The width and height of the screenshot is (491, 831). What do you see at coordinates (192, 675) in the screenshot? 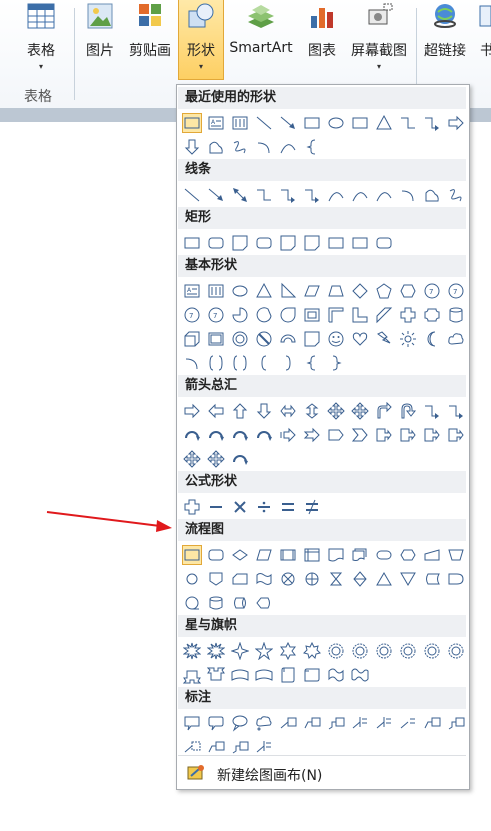
I see `stars-ribbonUp-shape-icon` at bounding box center [192, 675].